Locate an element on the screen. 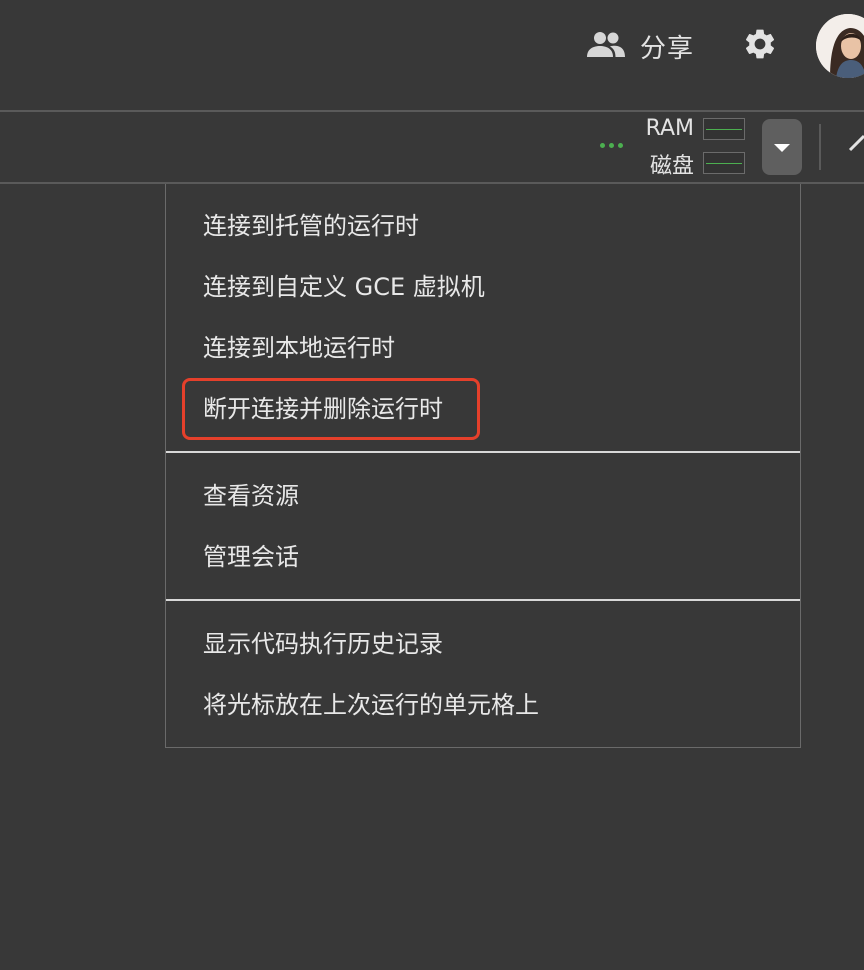 The width and height of the screenshot is (864, 970). share-button: 分享 is located at coordinates (640, 46).